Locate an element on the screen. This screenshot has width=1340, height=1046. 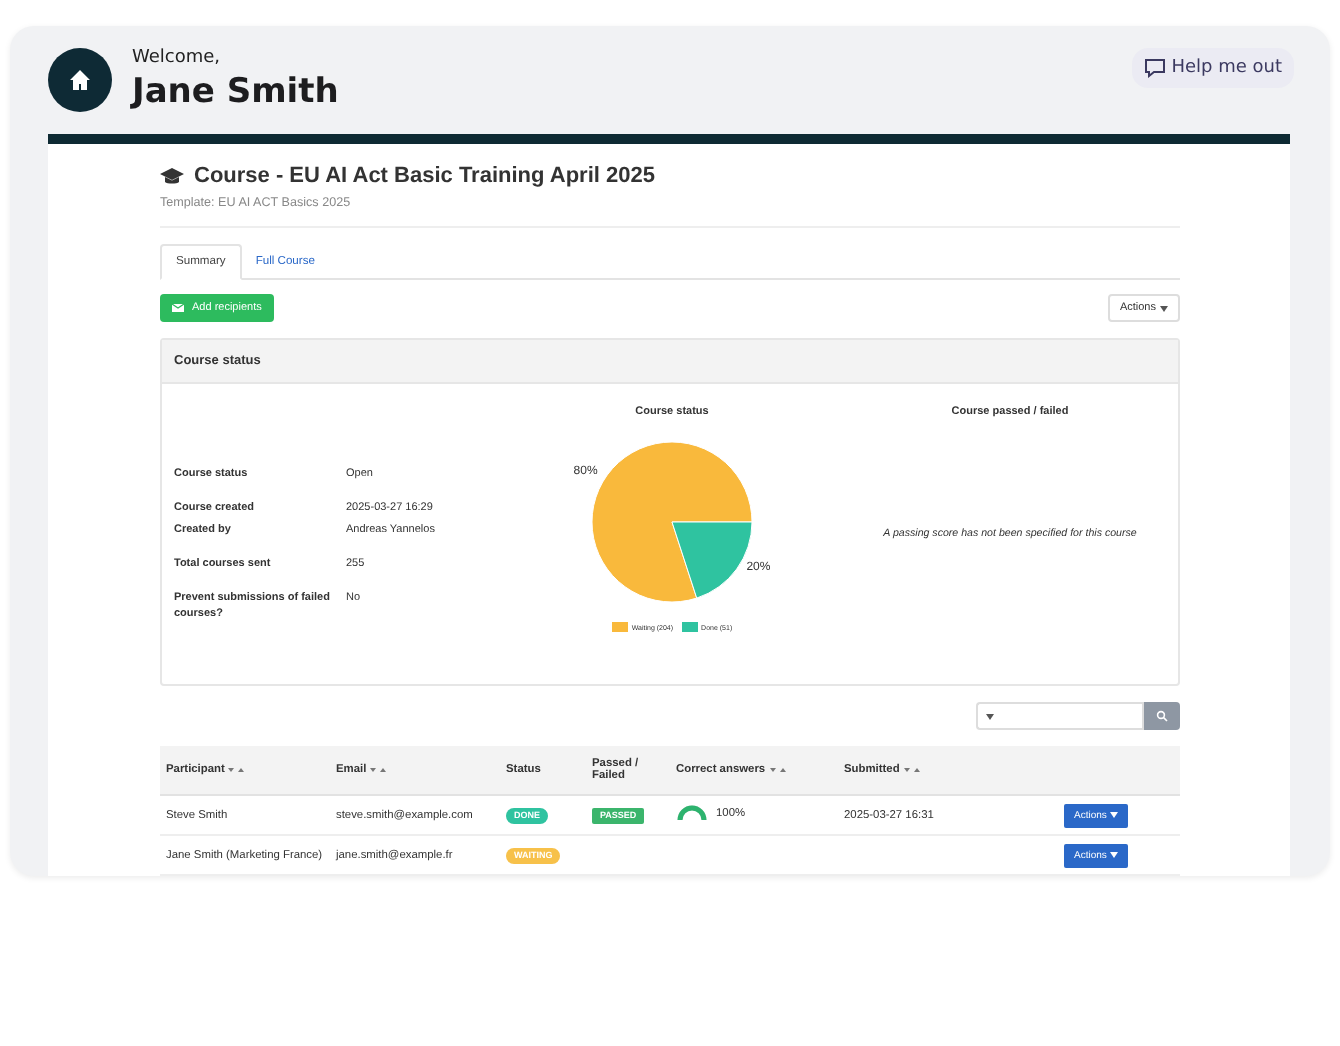
search-button is located at coordinates (1162, 716).